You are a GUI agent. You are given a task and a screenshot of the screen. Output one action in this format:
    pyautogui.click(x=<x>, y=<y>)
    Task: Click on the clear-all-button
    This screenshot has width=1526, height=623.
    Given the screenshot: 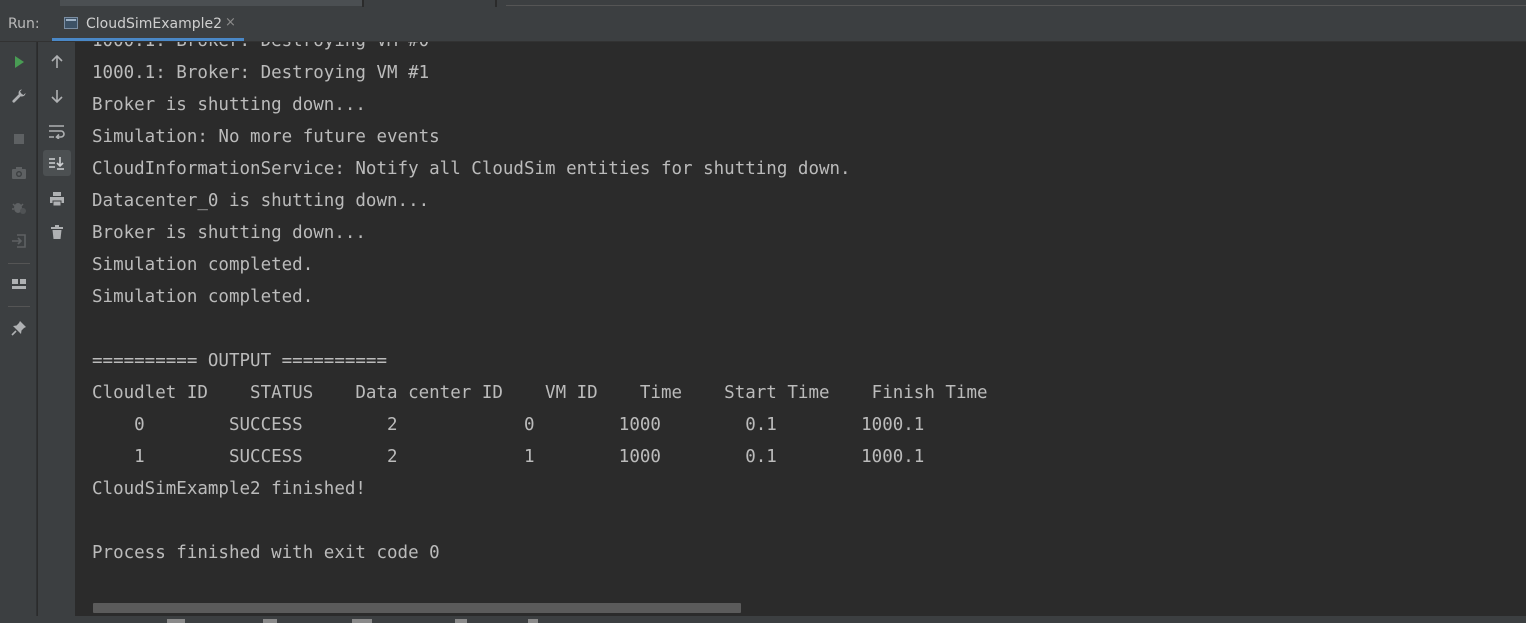 What is the action you would take?
    pyautogui.click(x=57, y=232)
    